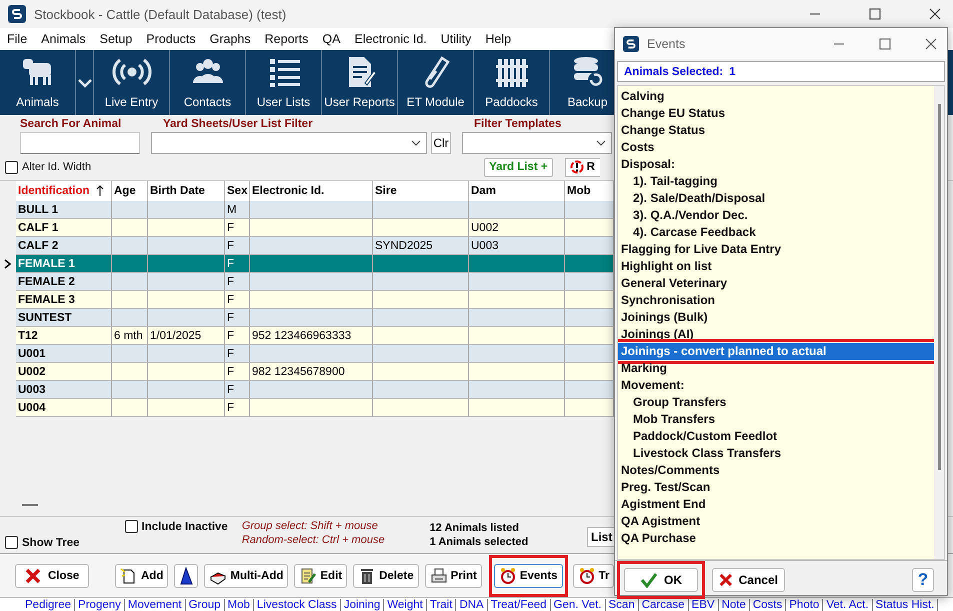 The height and width of the screenshot is (611, 953). I want to click on tab-link: Photo, so click(805, 605).